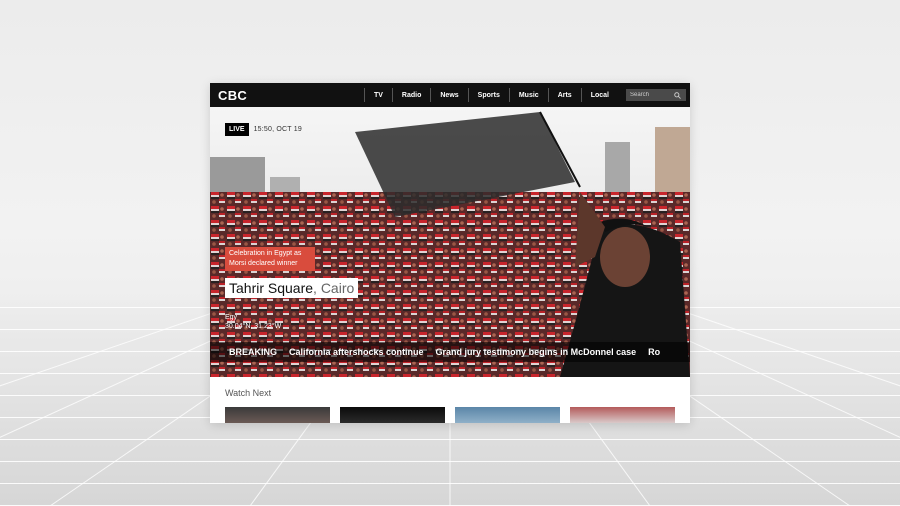  Describe the element at coordinates (253, 352) in the screenshot. I see `breaking-label: BREAKING` at that location.